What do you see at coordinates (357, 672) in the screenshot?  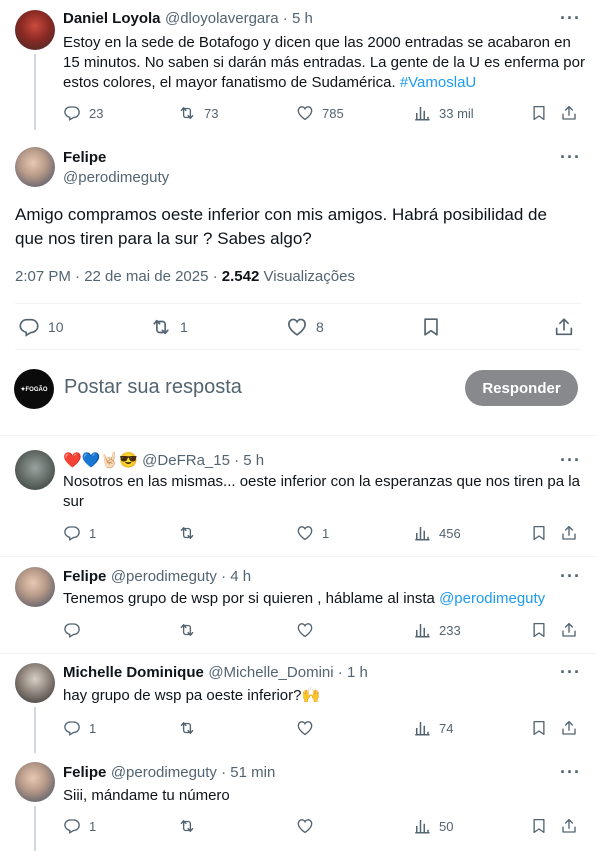 I see `timestamp: 1 h` at bounding box center [357, 672].